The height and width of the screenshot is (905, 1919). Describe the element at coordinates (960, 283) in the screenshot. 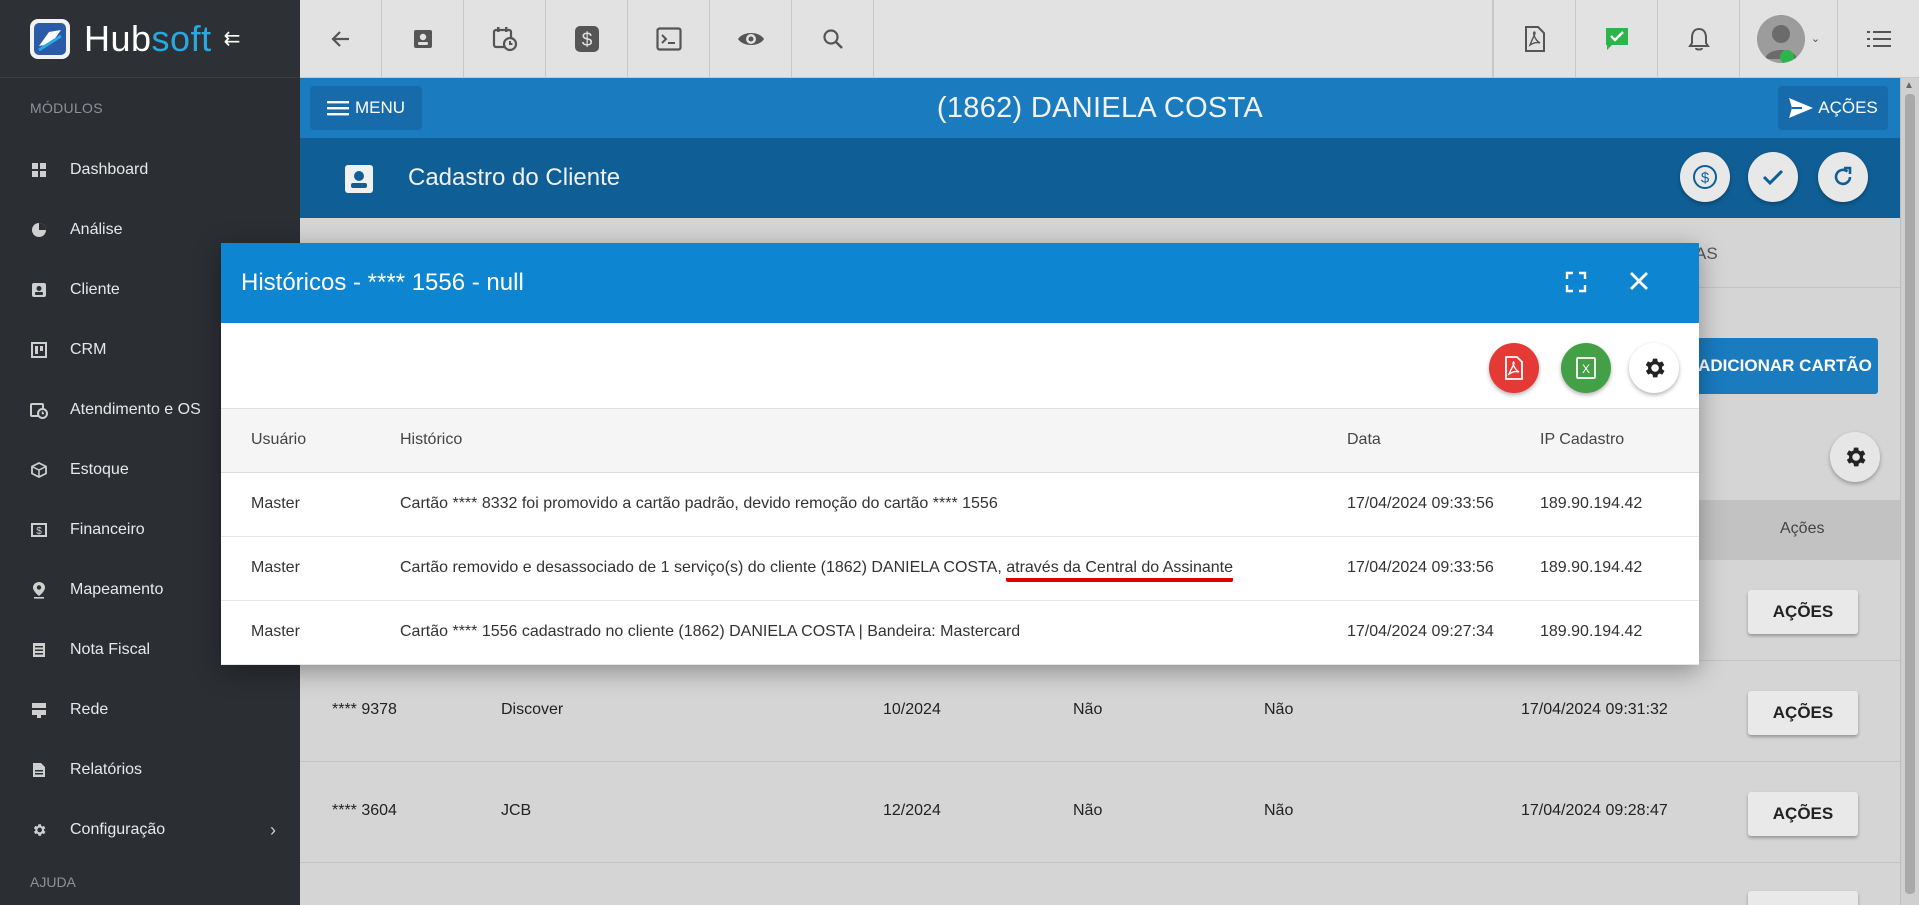

I see `modal-header: Históricos - **** 1556 - null` at that location.